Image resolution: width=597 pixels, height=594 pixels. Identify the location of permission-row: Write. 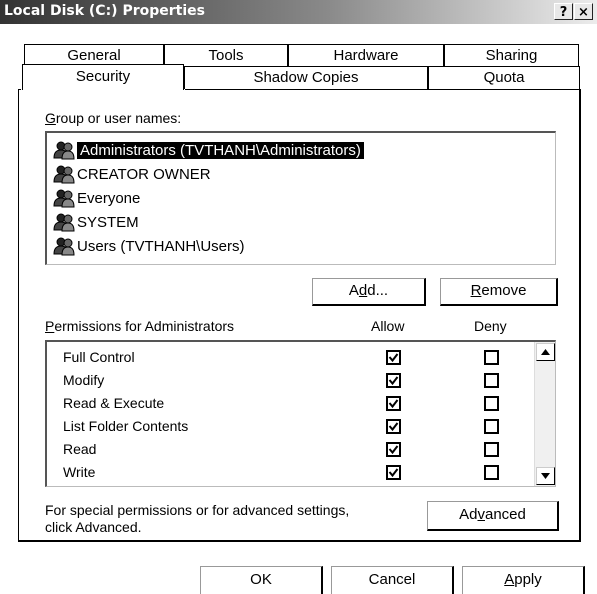
(301, 472).